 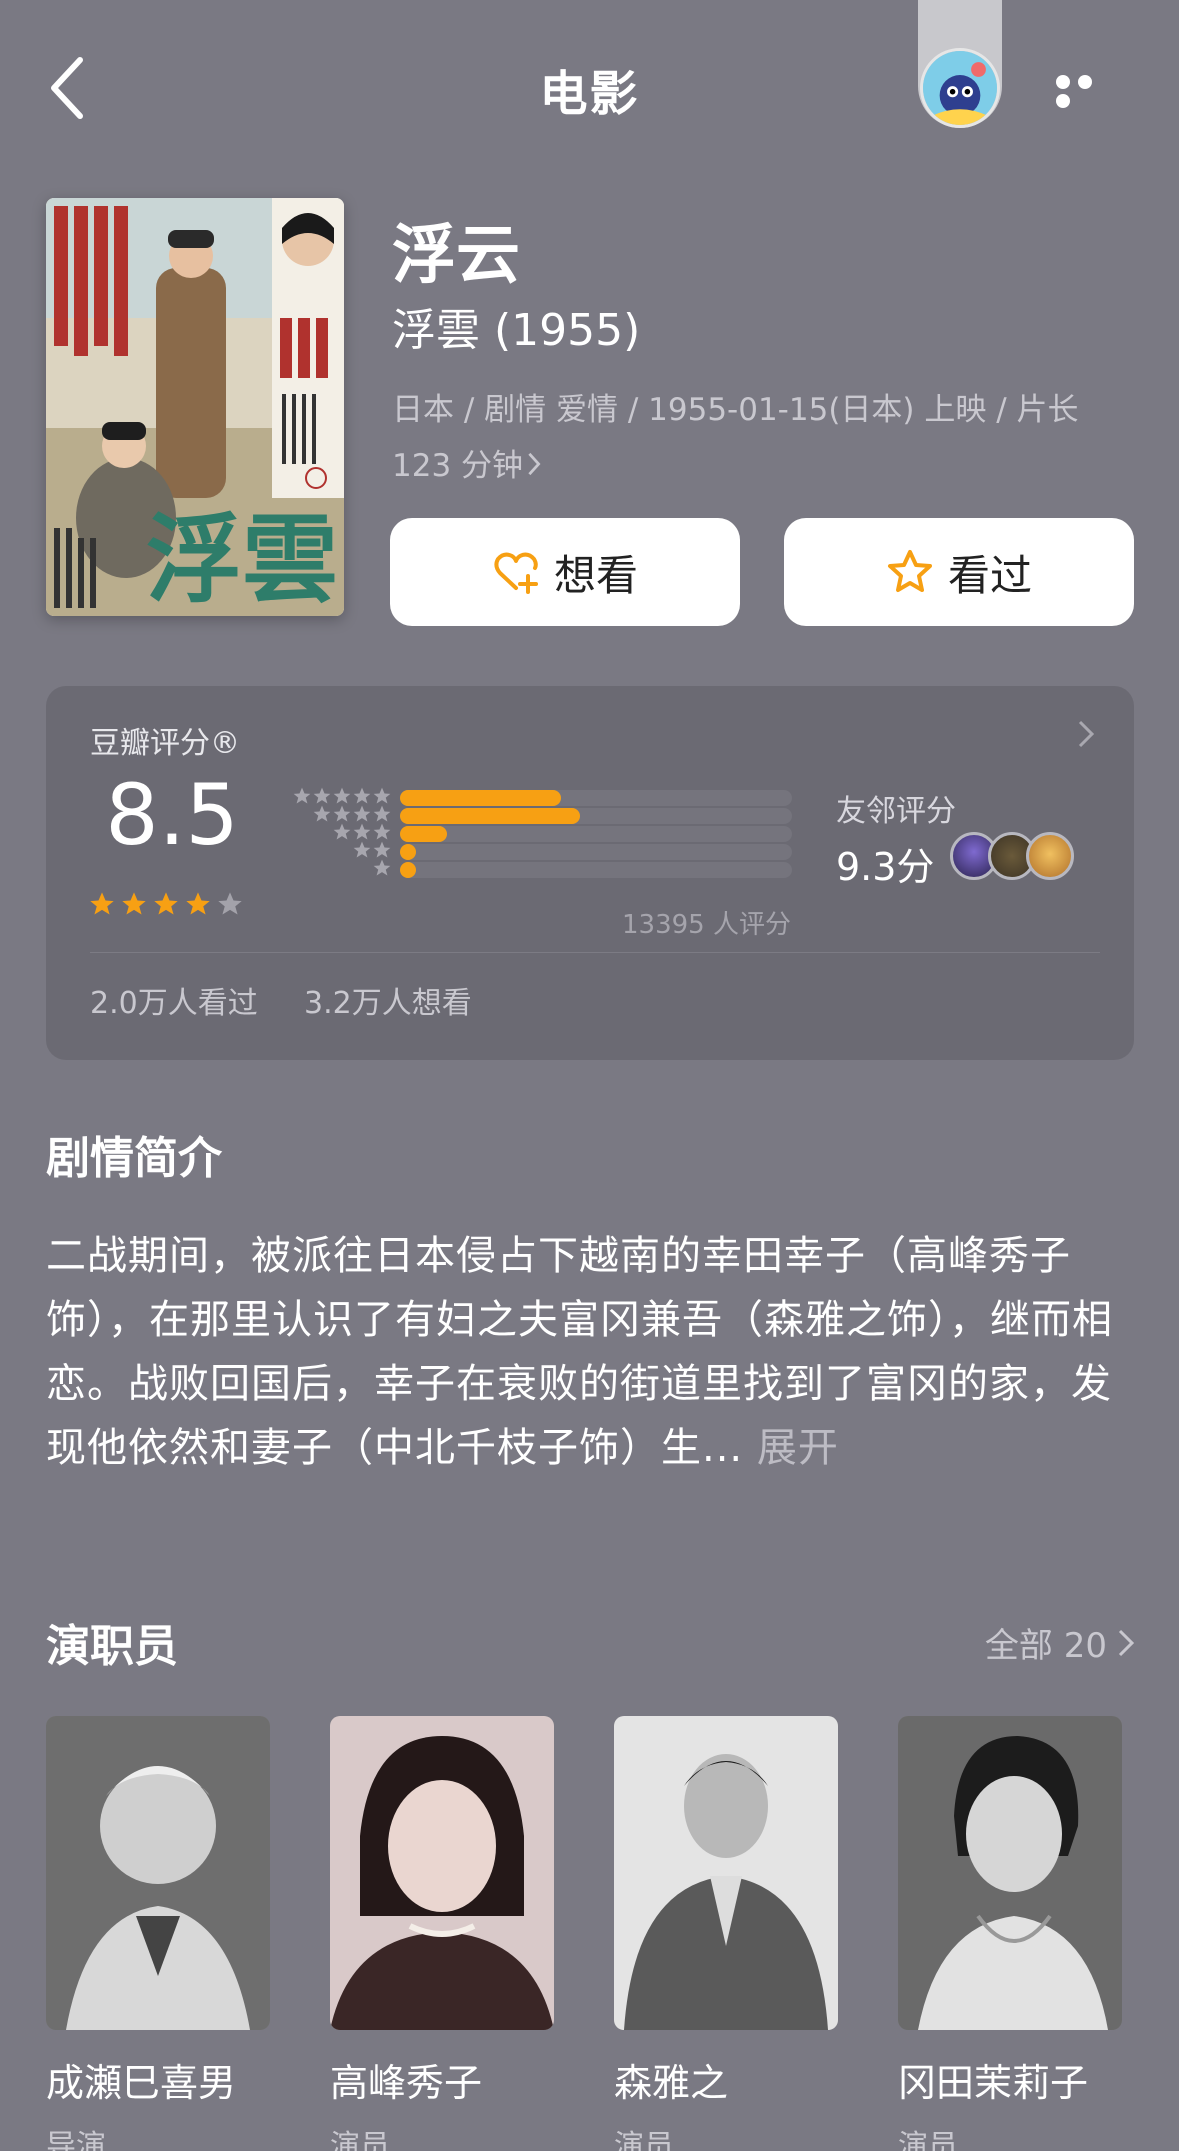 I want to click on want-to-watch-button: 想看, so click(x=565, y=572).